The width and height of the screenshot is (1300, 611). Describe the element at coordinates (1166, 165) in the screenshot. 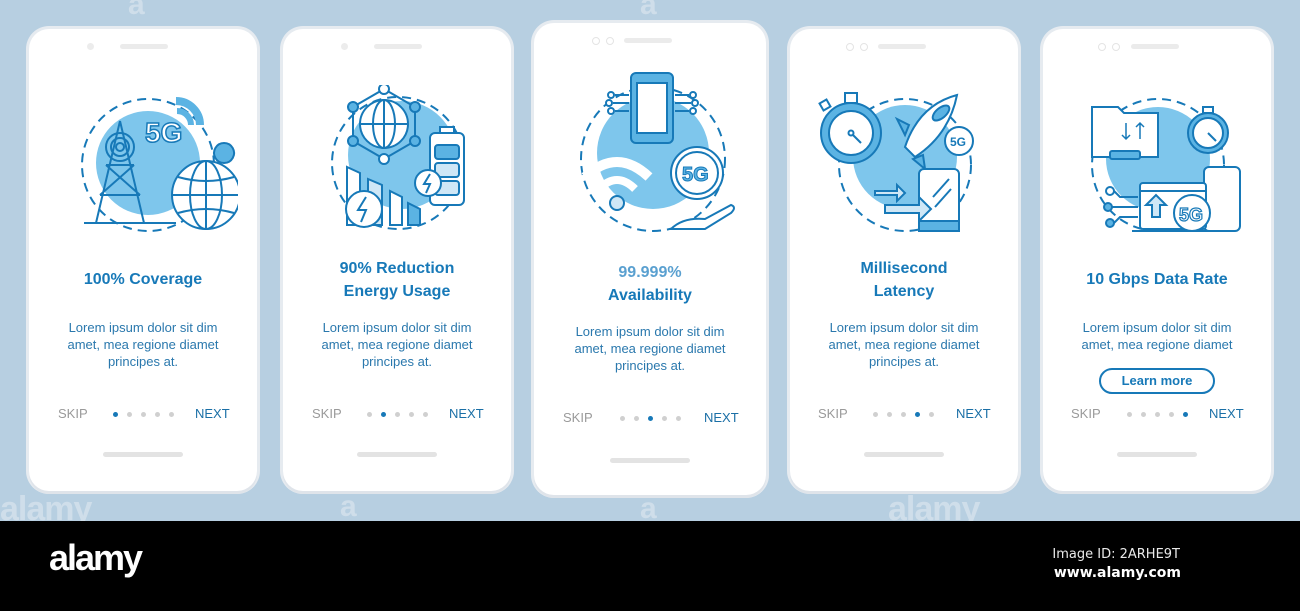

I see `folder-stopwatch-laptop-5g-icon: 5G` at that location.